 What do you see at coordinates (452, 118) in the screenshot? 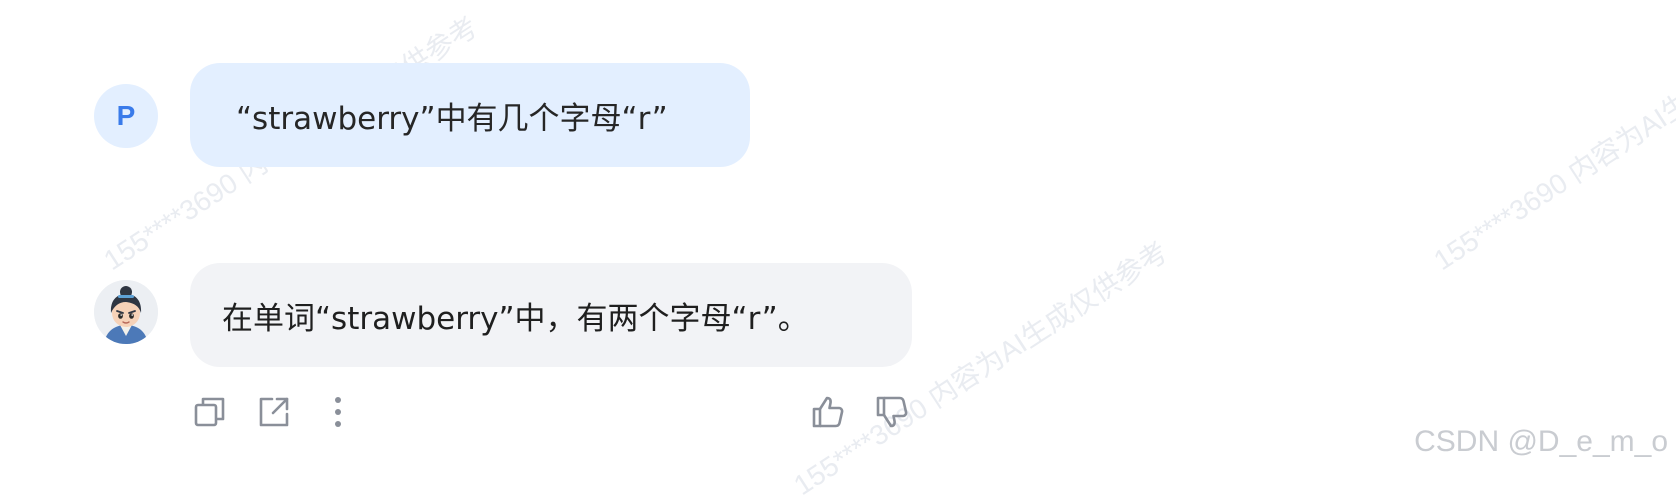
I see `user-message-text: “strawberry”中有几个字母“r”` at bounding box center [452, 118].